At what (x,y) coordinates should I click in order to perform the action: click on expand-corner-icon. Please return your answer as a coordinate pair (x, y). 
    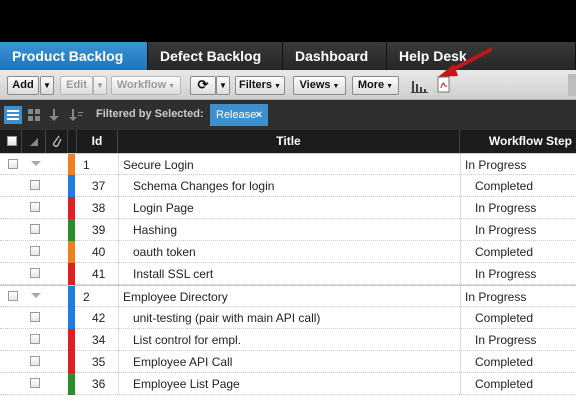
    Looking at the image, I should click on (34, 142).